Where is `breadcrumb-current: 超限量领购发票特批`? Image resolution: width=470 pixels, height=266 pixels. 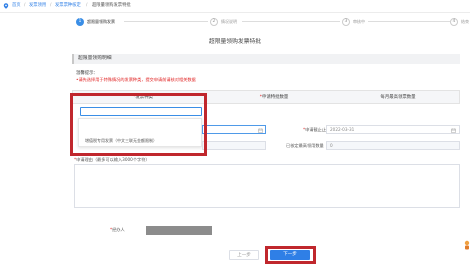 breadcrumb-current: 超限量领购发票特批 is located at coordinates (111, 5).